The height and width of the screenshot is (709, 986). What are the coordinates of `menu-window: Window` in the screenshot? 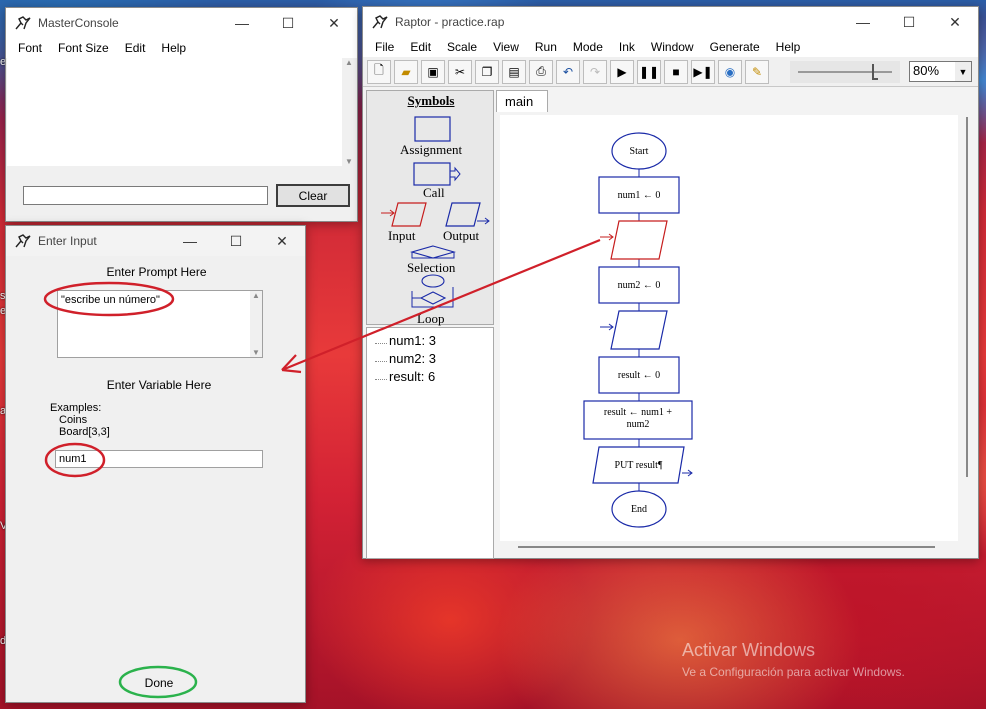 It's located at (672, 47).